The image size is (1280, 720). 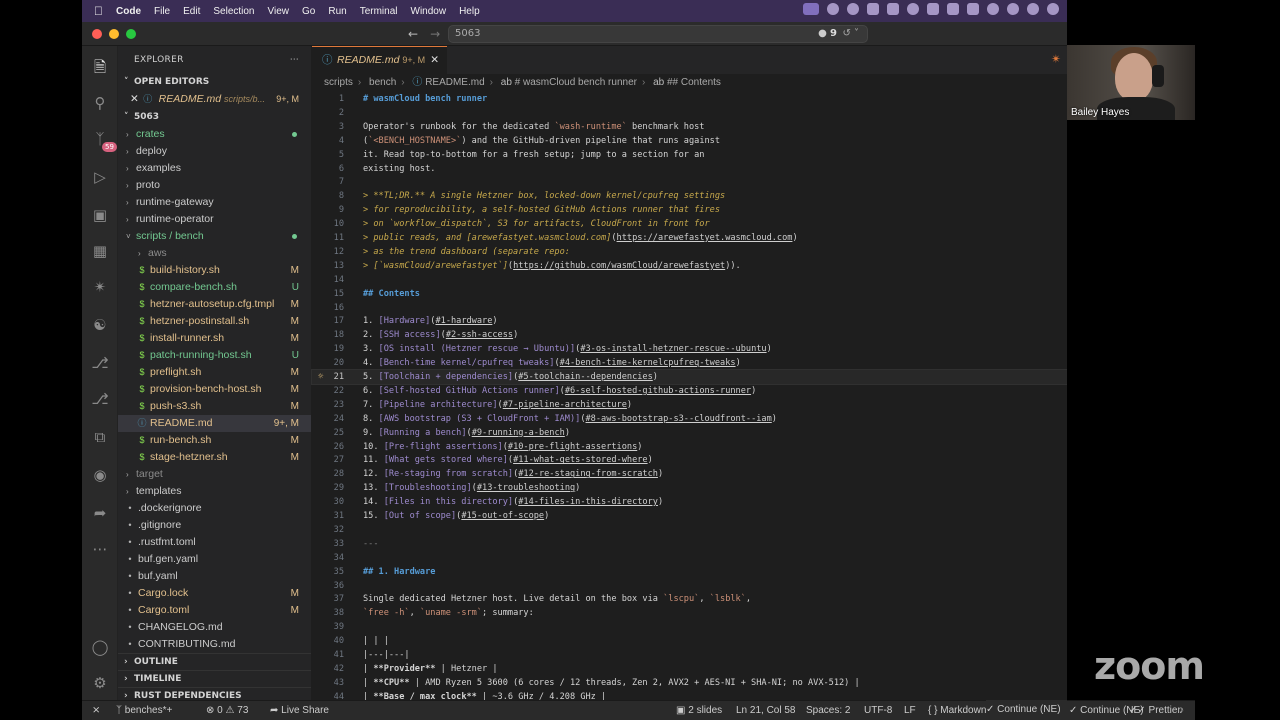 I want to click on moon-icon, so click(x=1033, y=9).